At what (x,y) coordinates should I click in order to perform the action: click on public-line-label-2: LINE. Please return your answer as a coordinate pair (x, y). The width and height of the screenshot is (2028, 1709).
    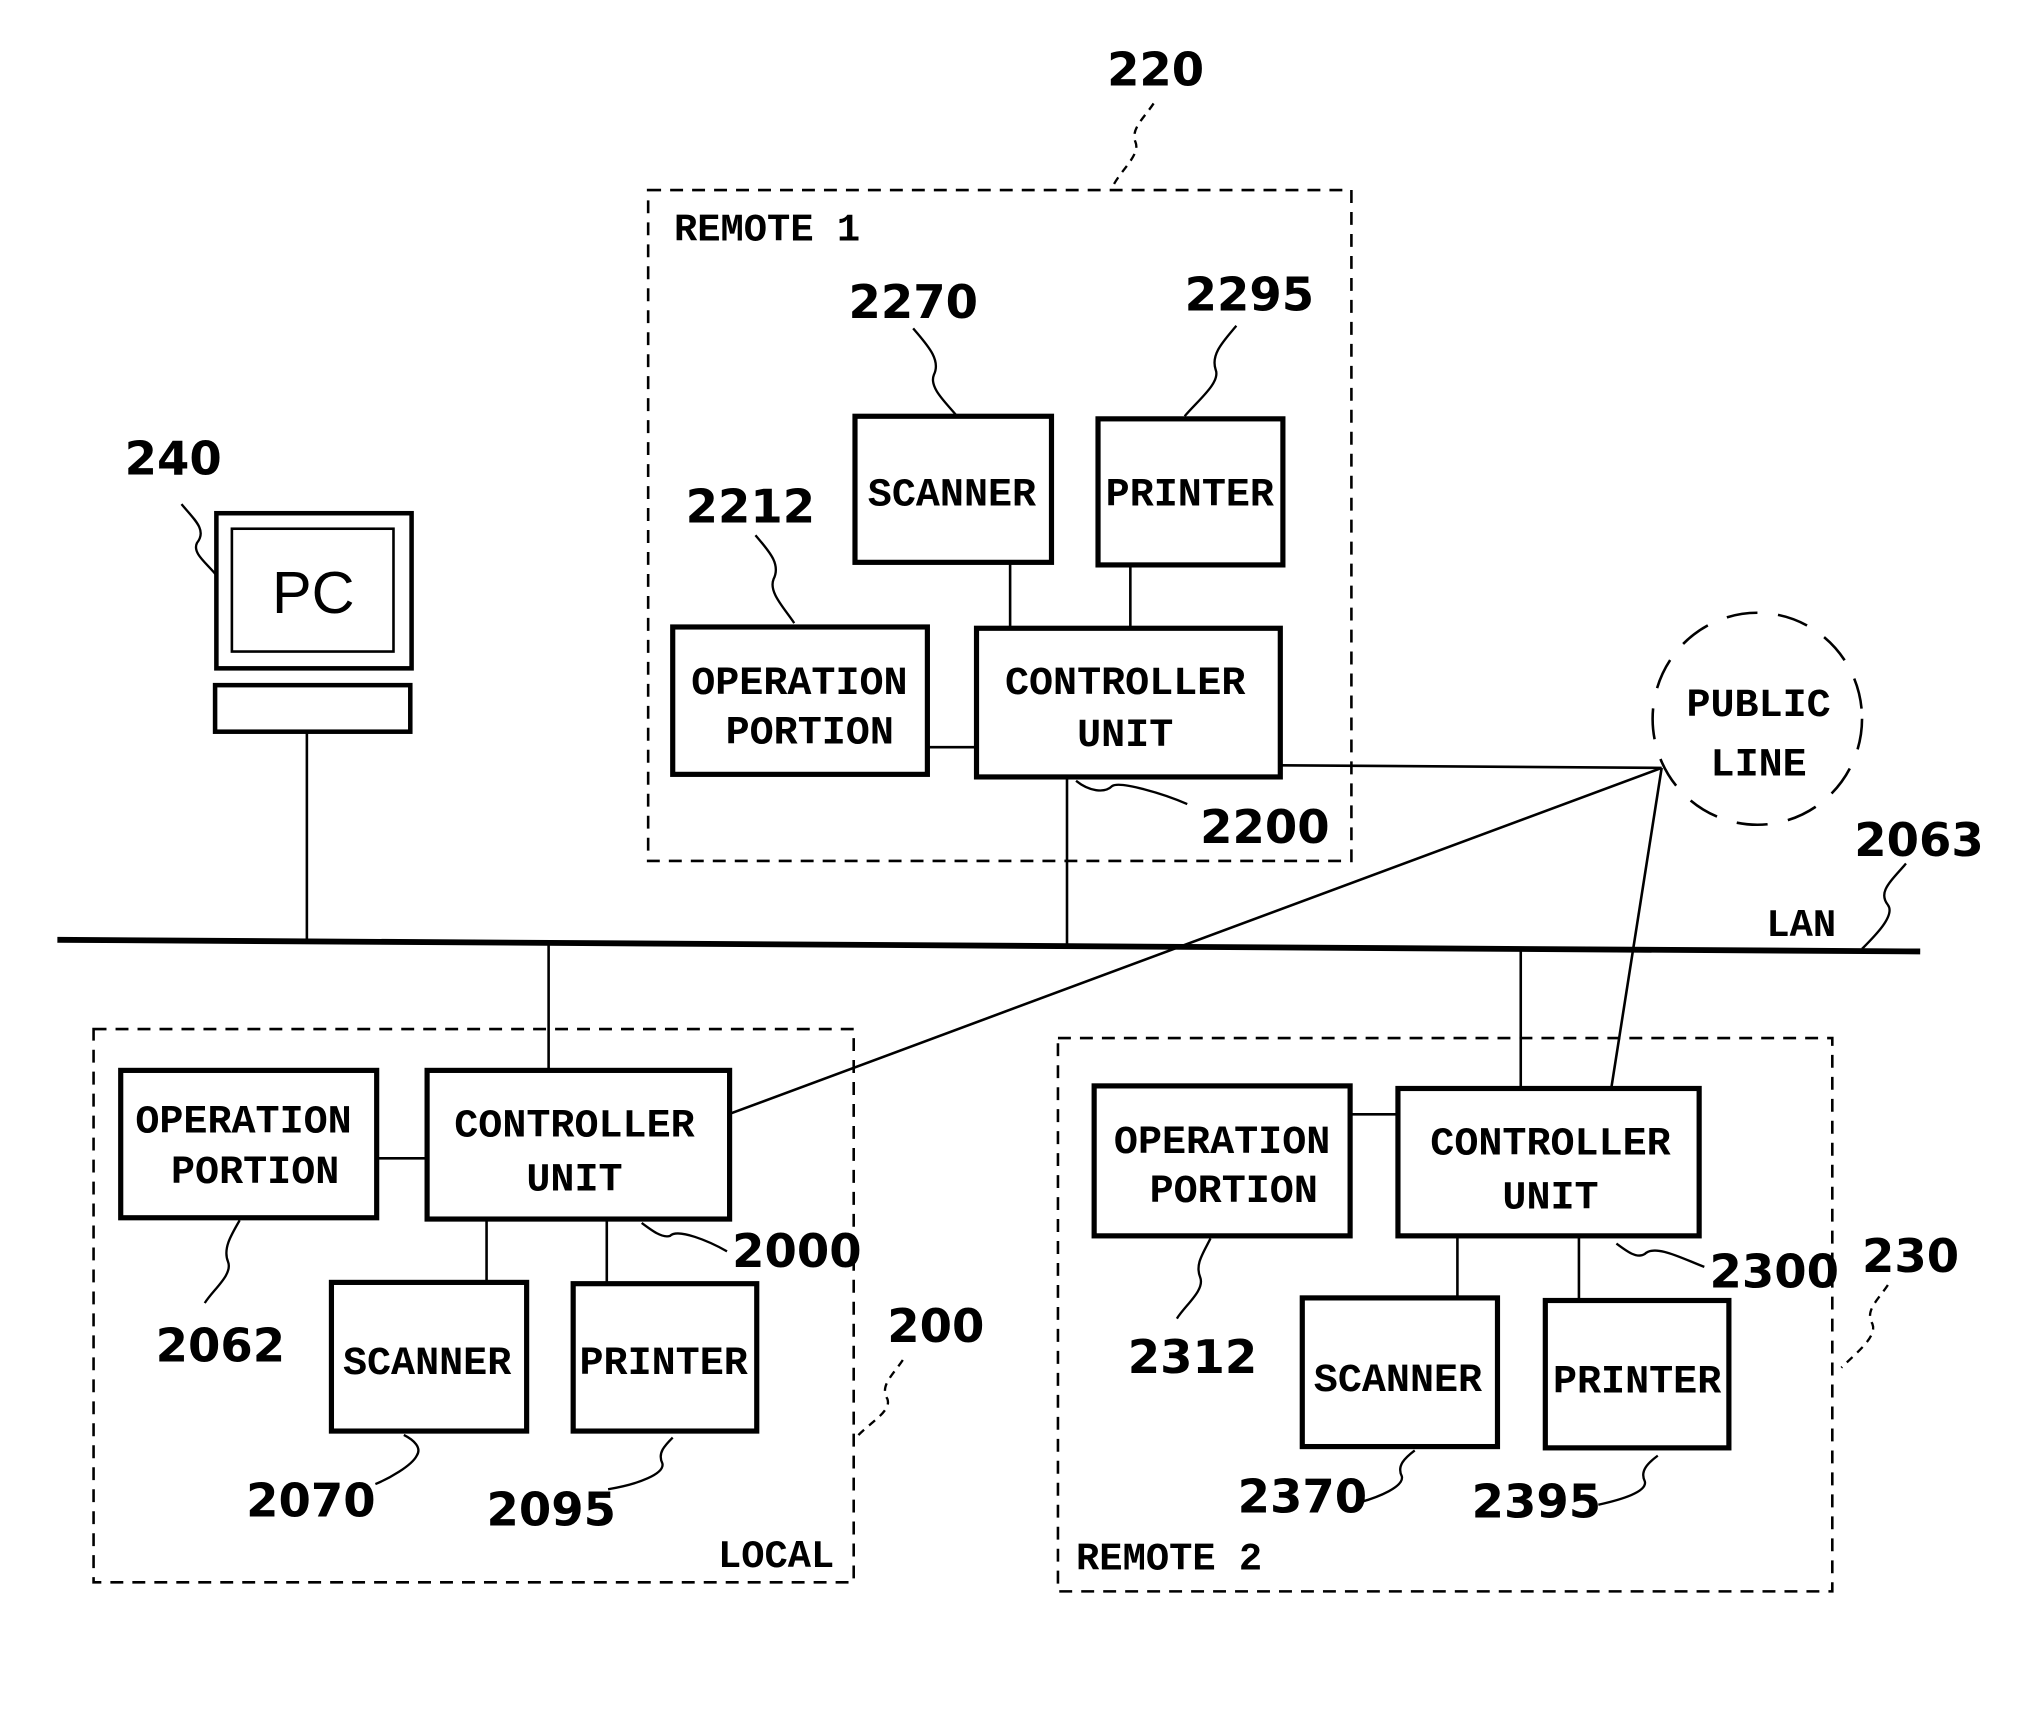
    Looking at the image, I should click on (1759, 766).